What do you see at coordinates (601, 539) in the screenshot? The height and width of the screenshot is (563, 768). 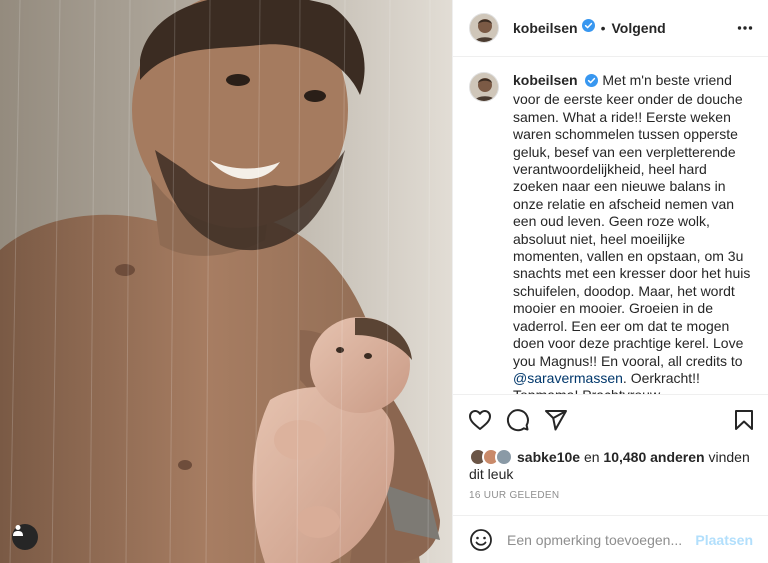 I see `comment-input` at bounding box center [601, 539].